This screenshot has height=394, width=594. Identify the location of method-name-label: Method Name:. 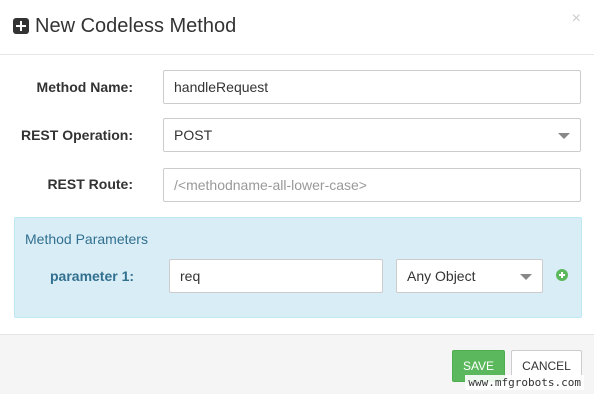
(84, 87).